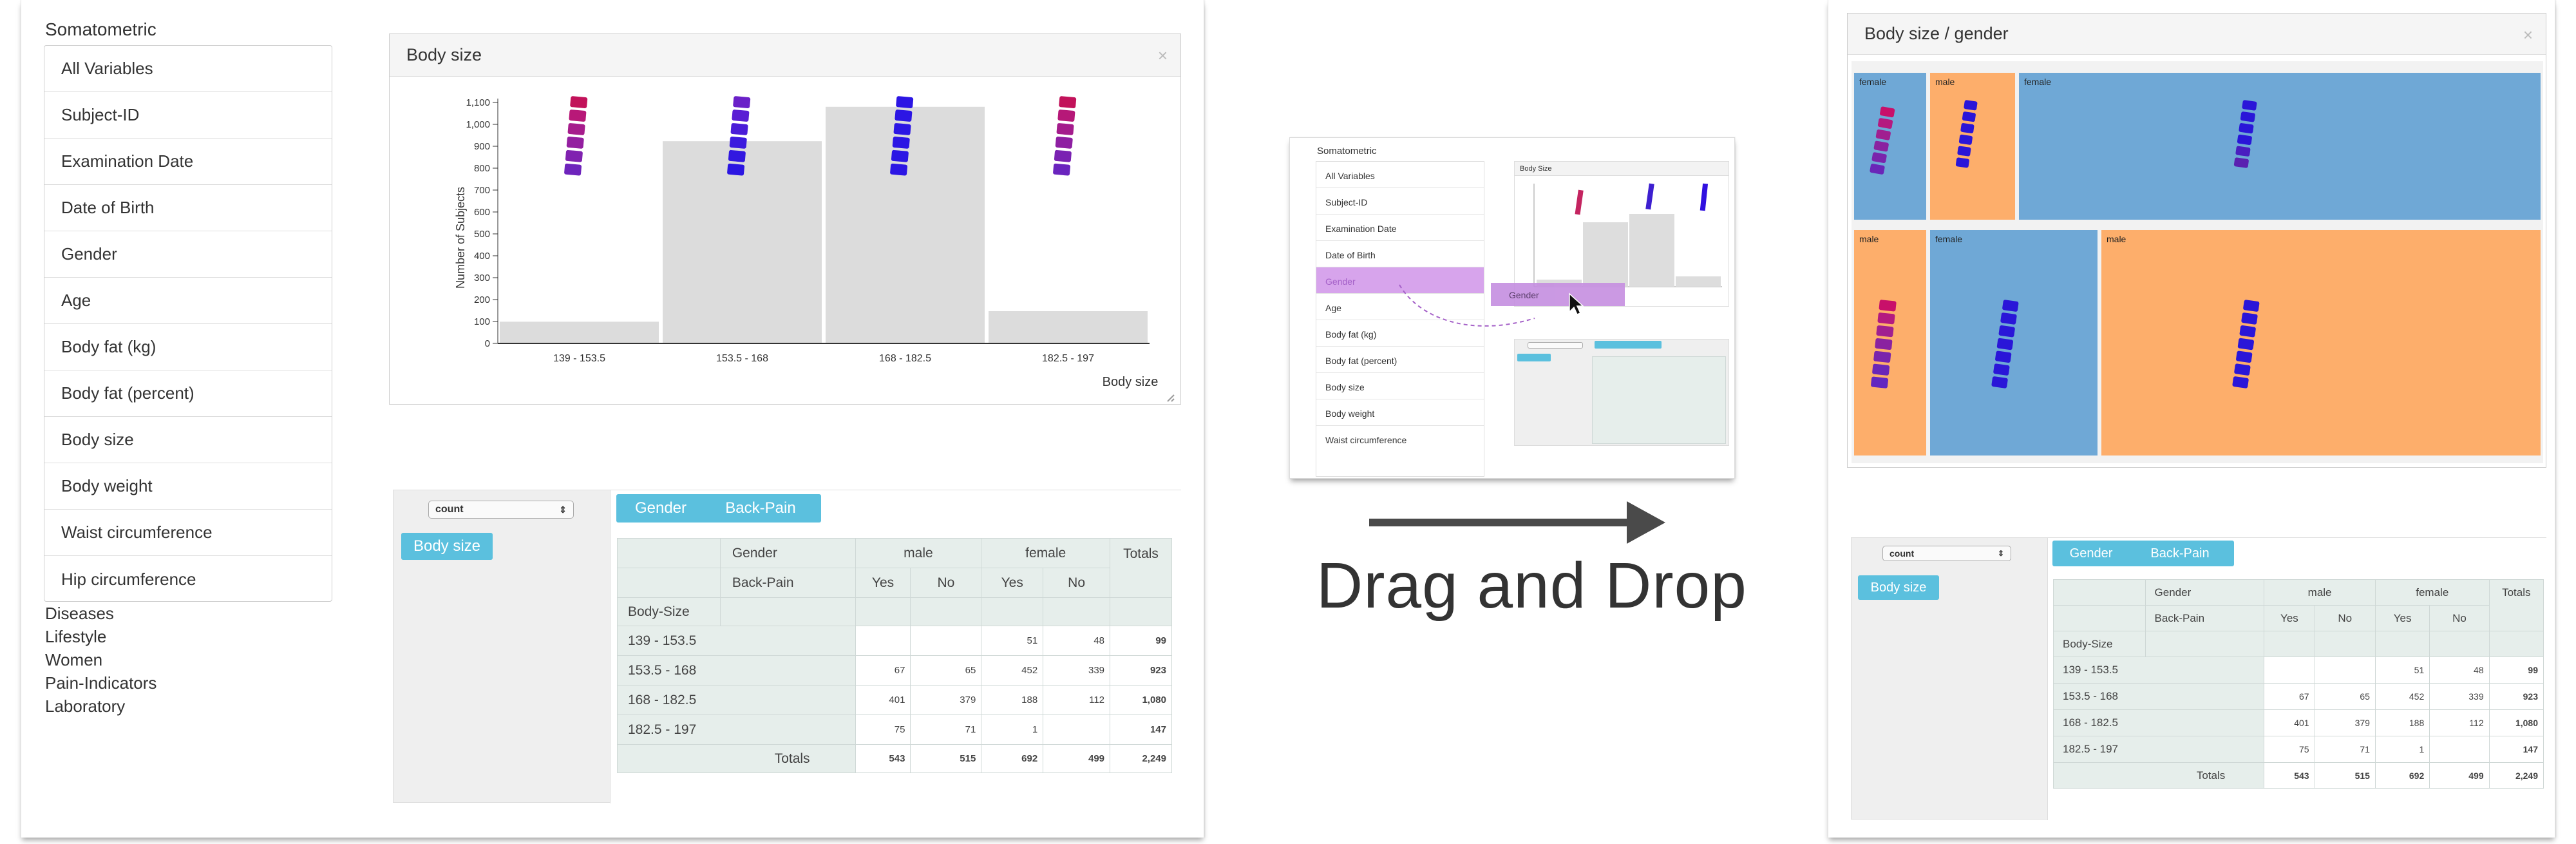 Image resolution: width=2576 pixels, height=844 pixels. I want to click on header-bodysize: Body-Size, so click(2099, 644).